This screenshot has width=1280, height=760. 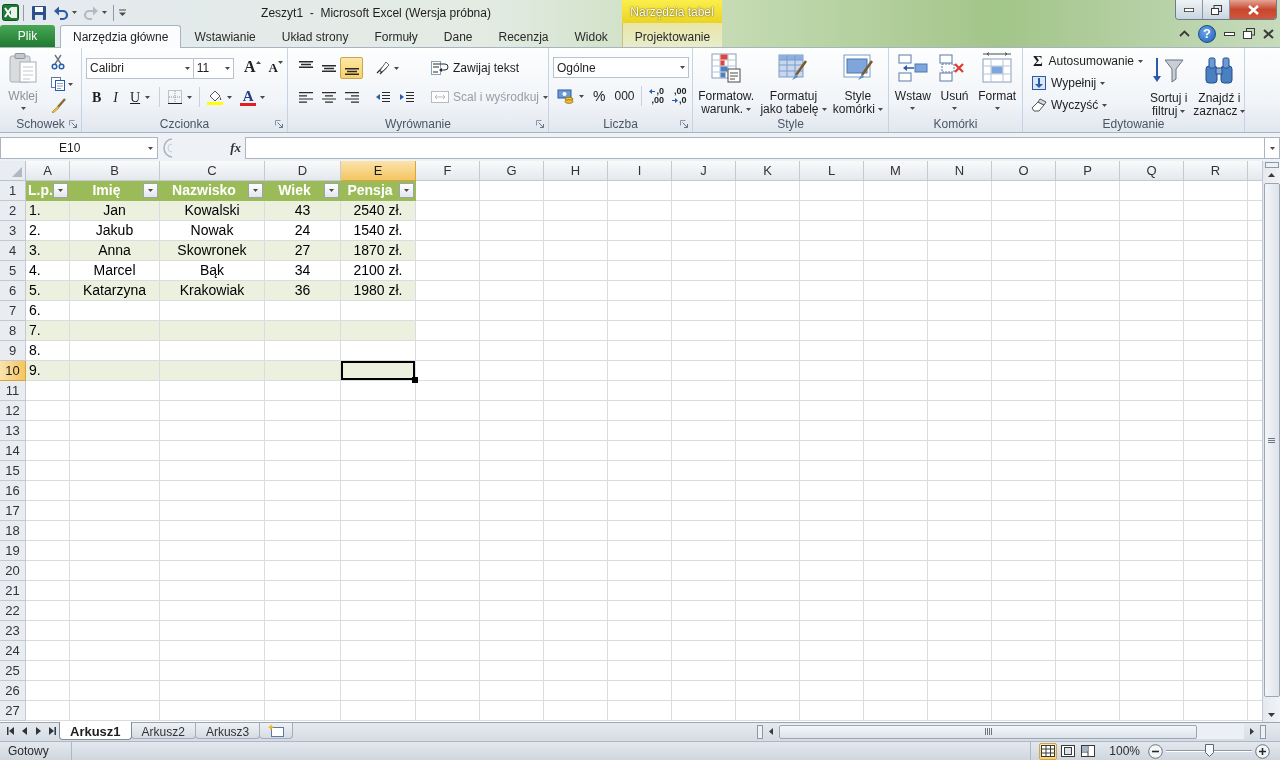 What do you see at coordinates (276, 731) in the screenshot?
I see `insert-sheet-button` at bounding box center [276, 731].